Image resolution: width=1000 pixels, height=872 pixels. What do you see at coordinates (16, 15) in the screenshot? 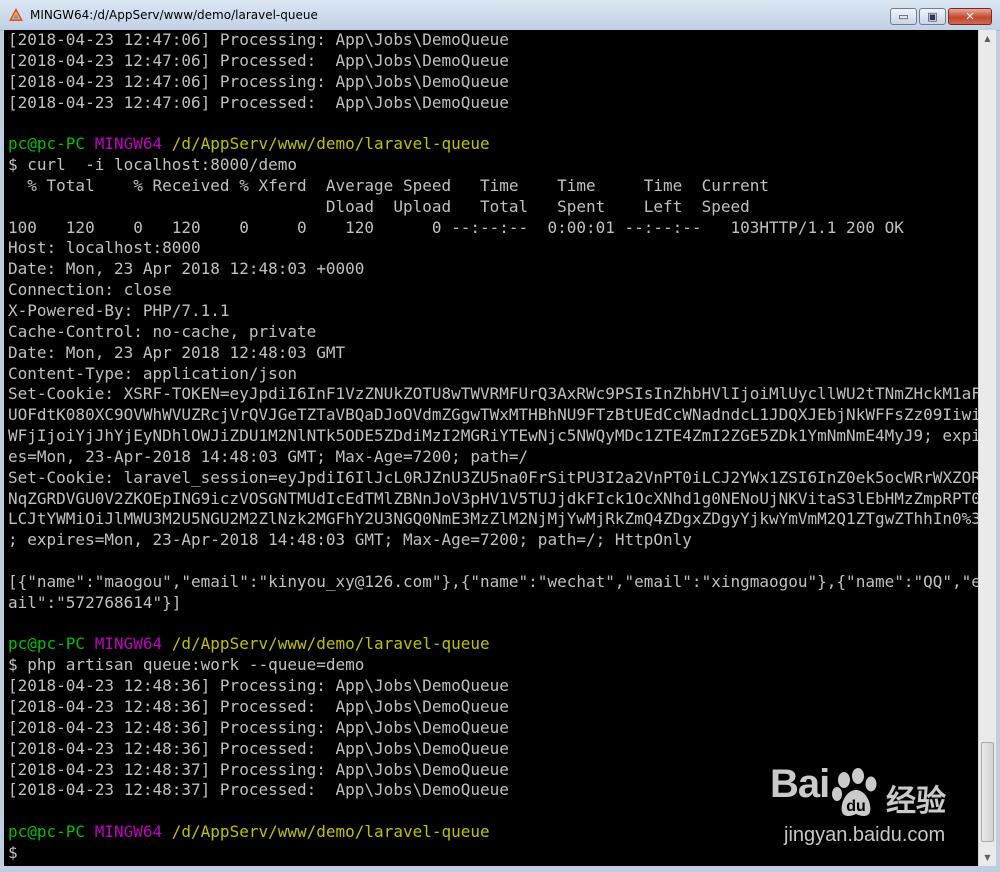
I see `mingw-app-icon` at bounding box center [16, 15].